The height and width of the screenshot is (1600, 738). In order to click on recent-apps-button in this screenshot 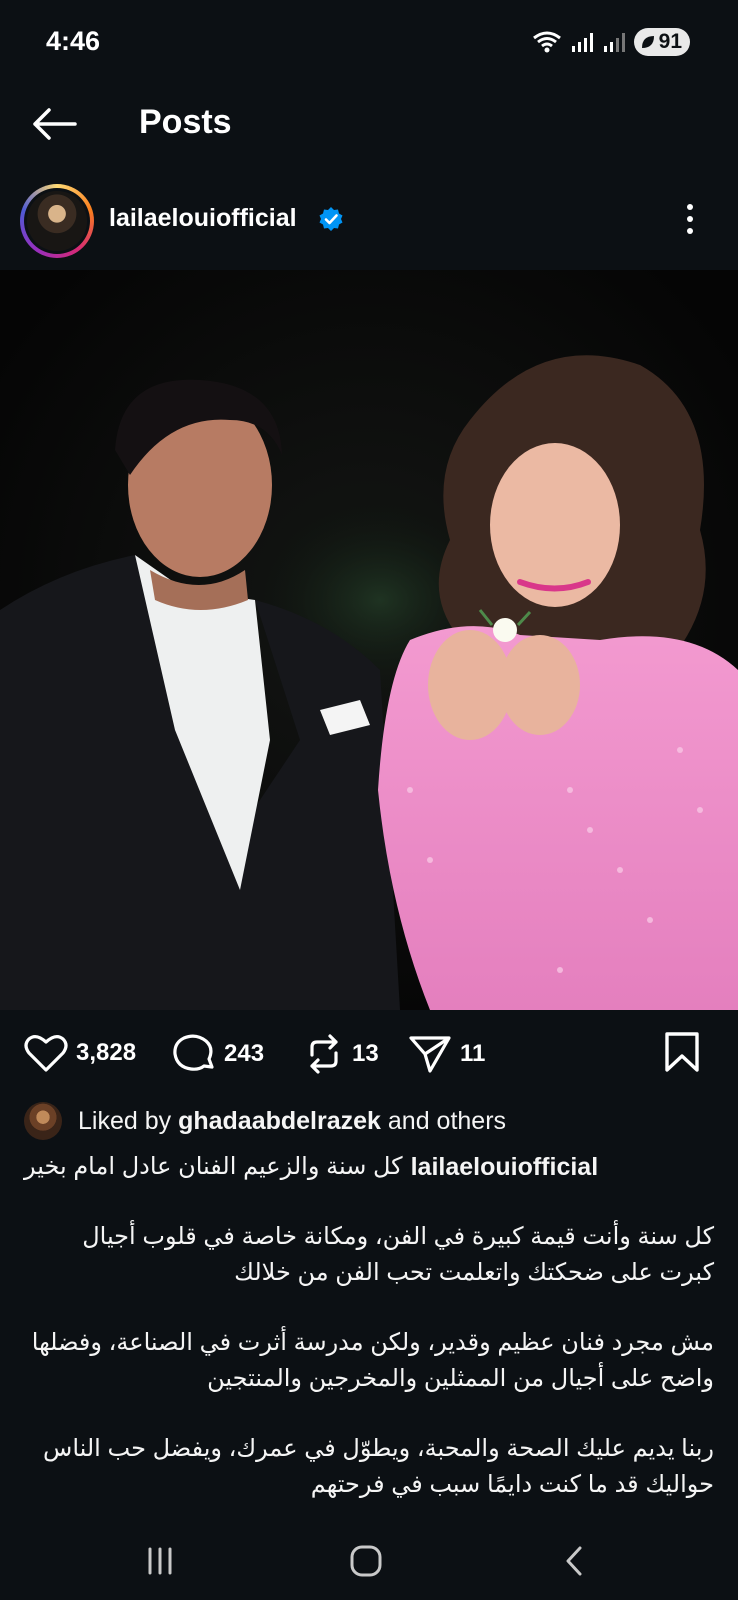, I will do `click(160, 1561)`.